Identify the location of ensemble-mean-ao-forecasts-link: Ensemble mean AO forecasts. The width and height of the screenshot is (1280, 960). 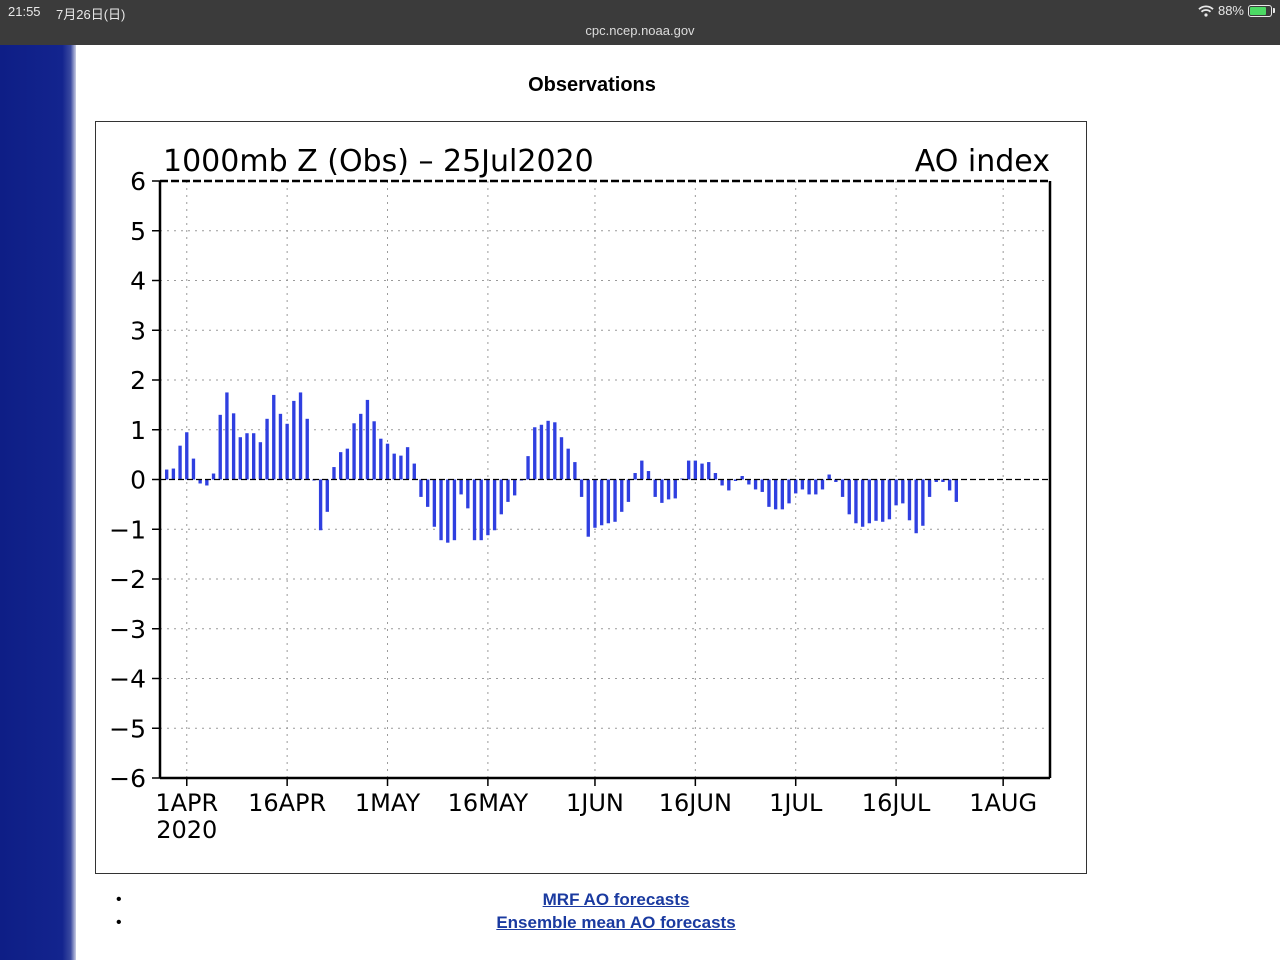
(616, 923).